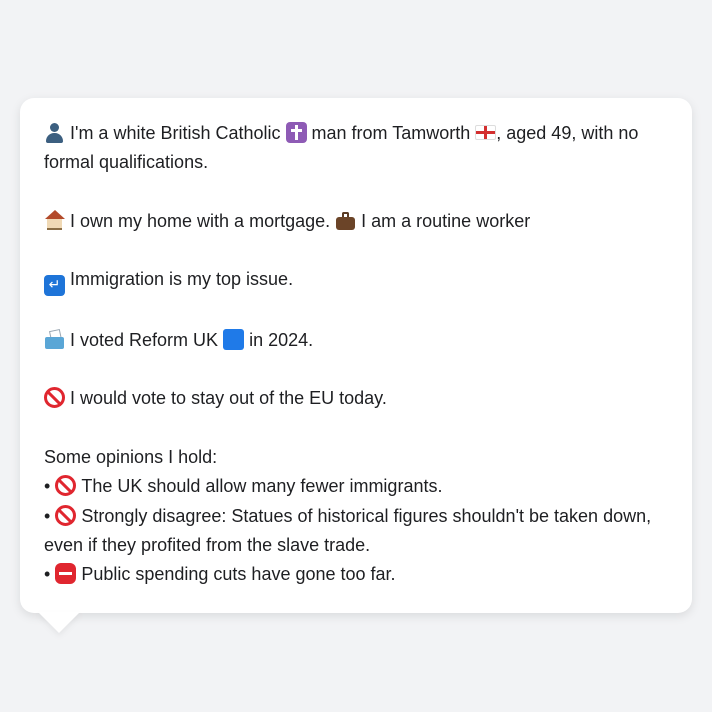 The image size is (712, 712). What do you see at coordinates (54, 286) in the screenshot?
I see `passport-control-icon: ↵` at bounding box center [54, 286].